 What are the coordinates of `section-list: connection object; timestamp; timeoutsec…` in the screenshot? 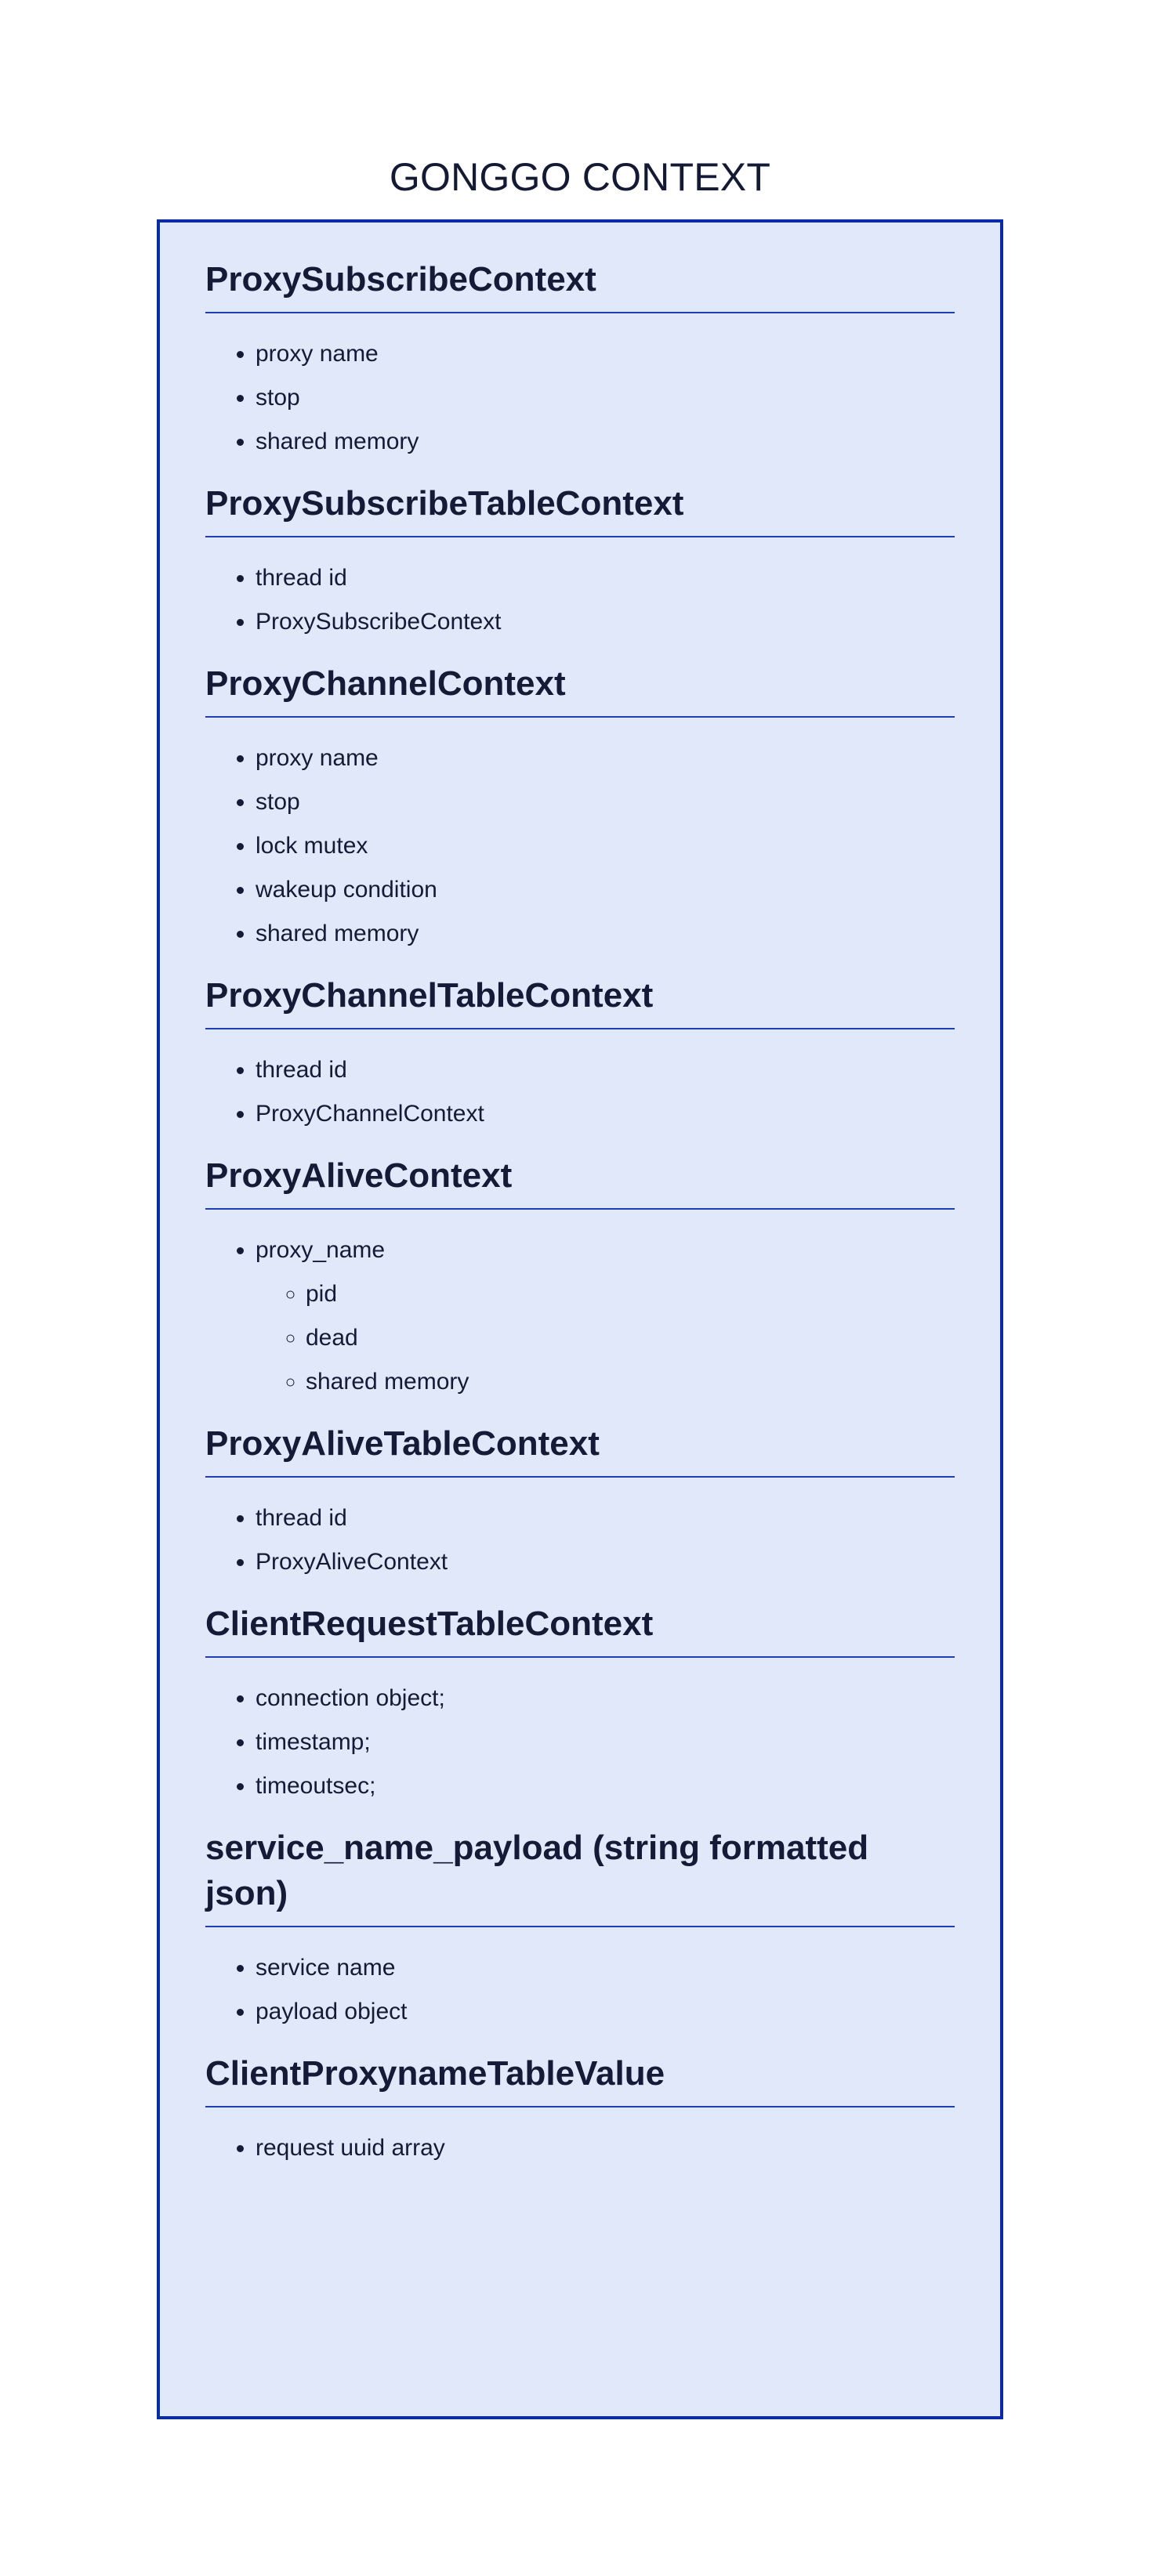 It's located at (580, 1742).